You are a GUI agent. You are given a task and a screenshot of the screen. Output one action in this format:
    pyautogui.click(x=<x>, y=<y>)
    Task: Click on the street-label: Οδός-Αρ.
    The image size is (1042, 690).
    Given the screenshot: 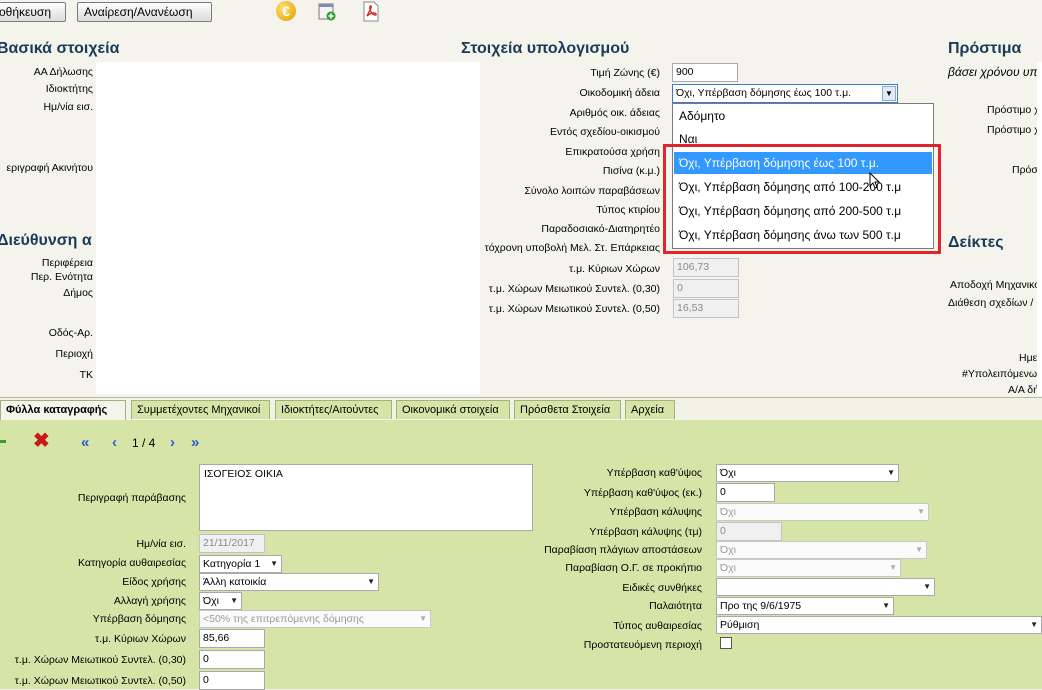 What is the action you would take?
    pyautogui.click(x=70, y=333)
    